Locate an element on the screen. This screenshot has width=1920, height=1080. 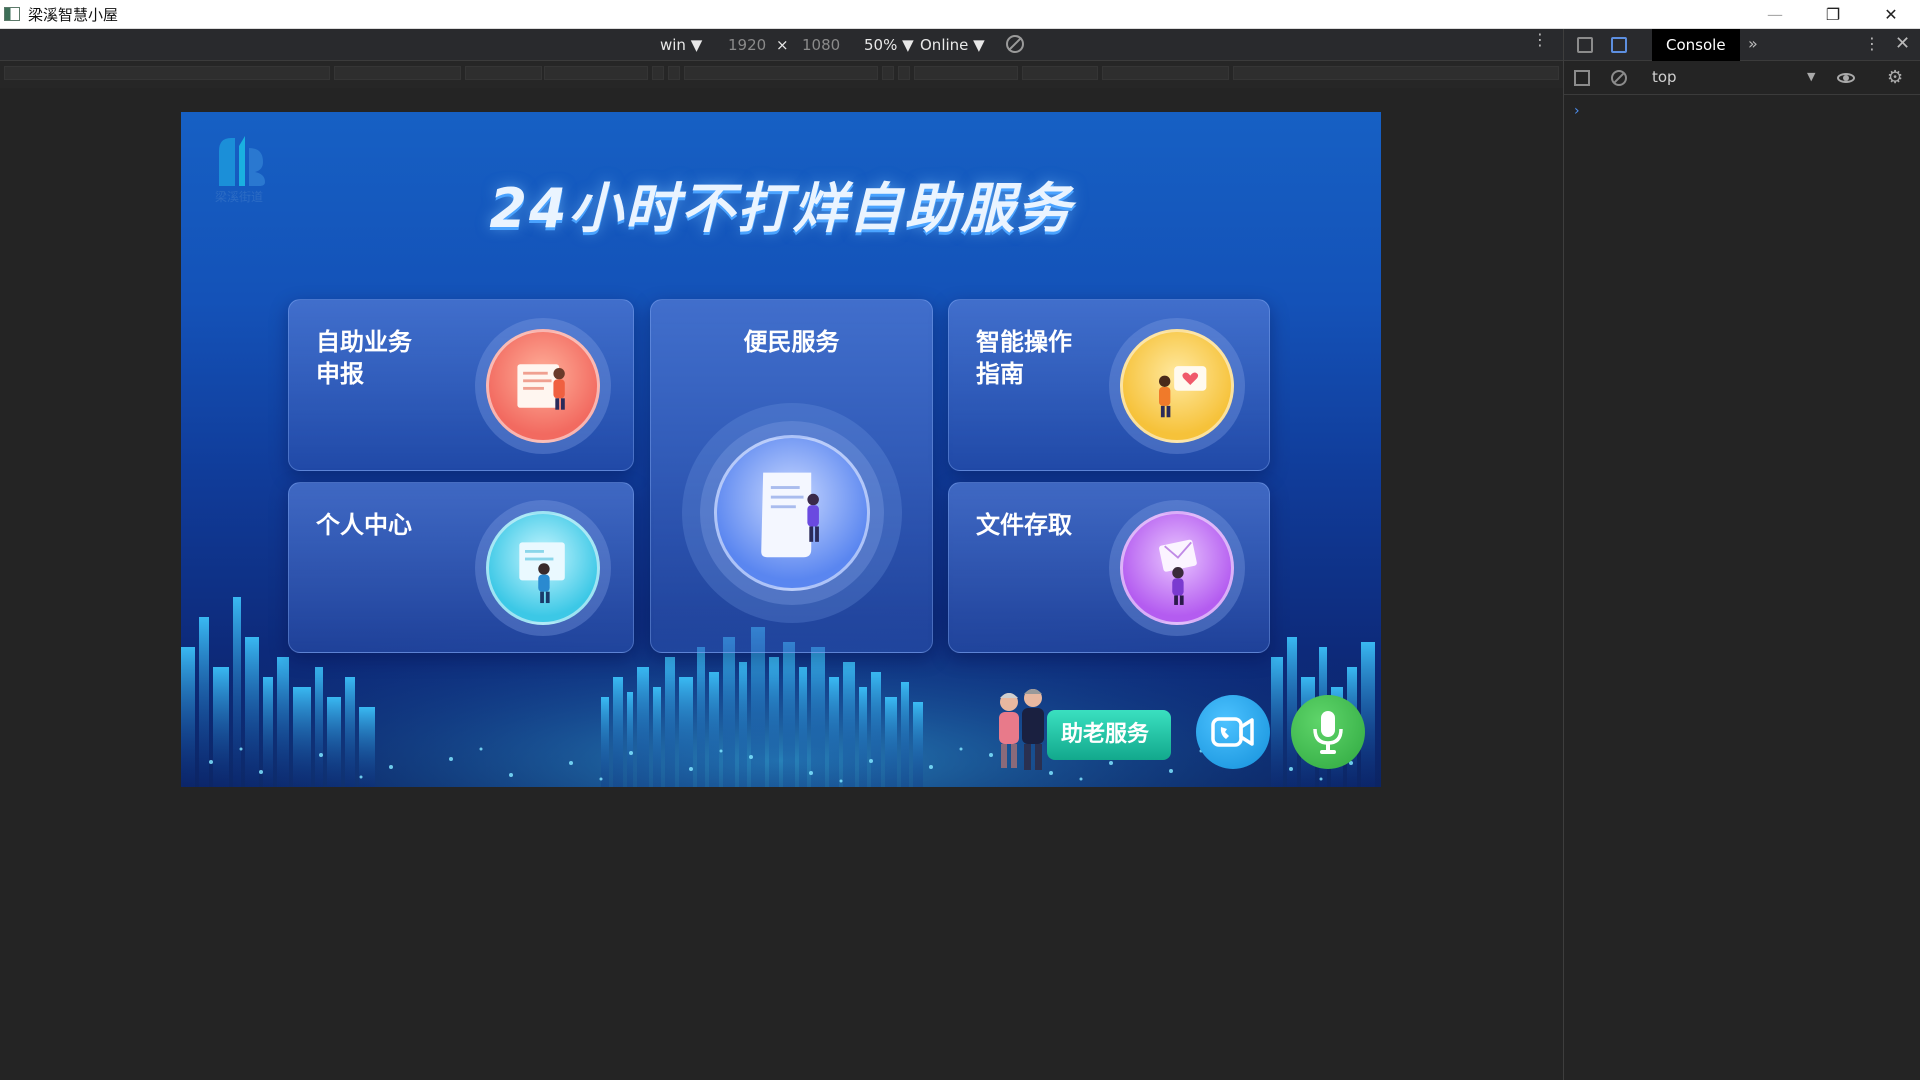
page-title: 24小时不打烊自助服务 is located at coordinates (781, 208).